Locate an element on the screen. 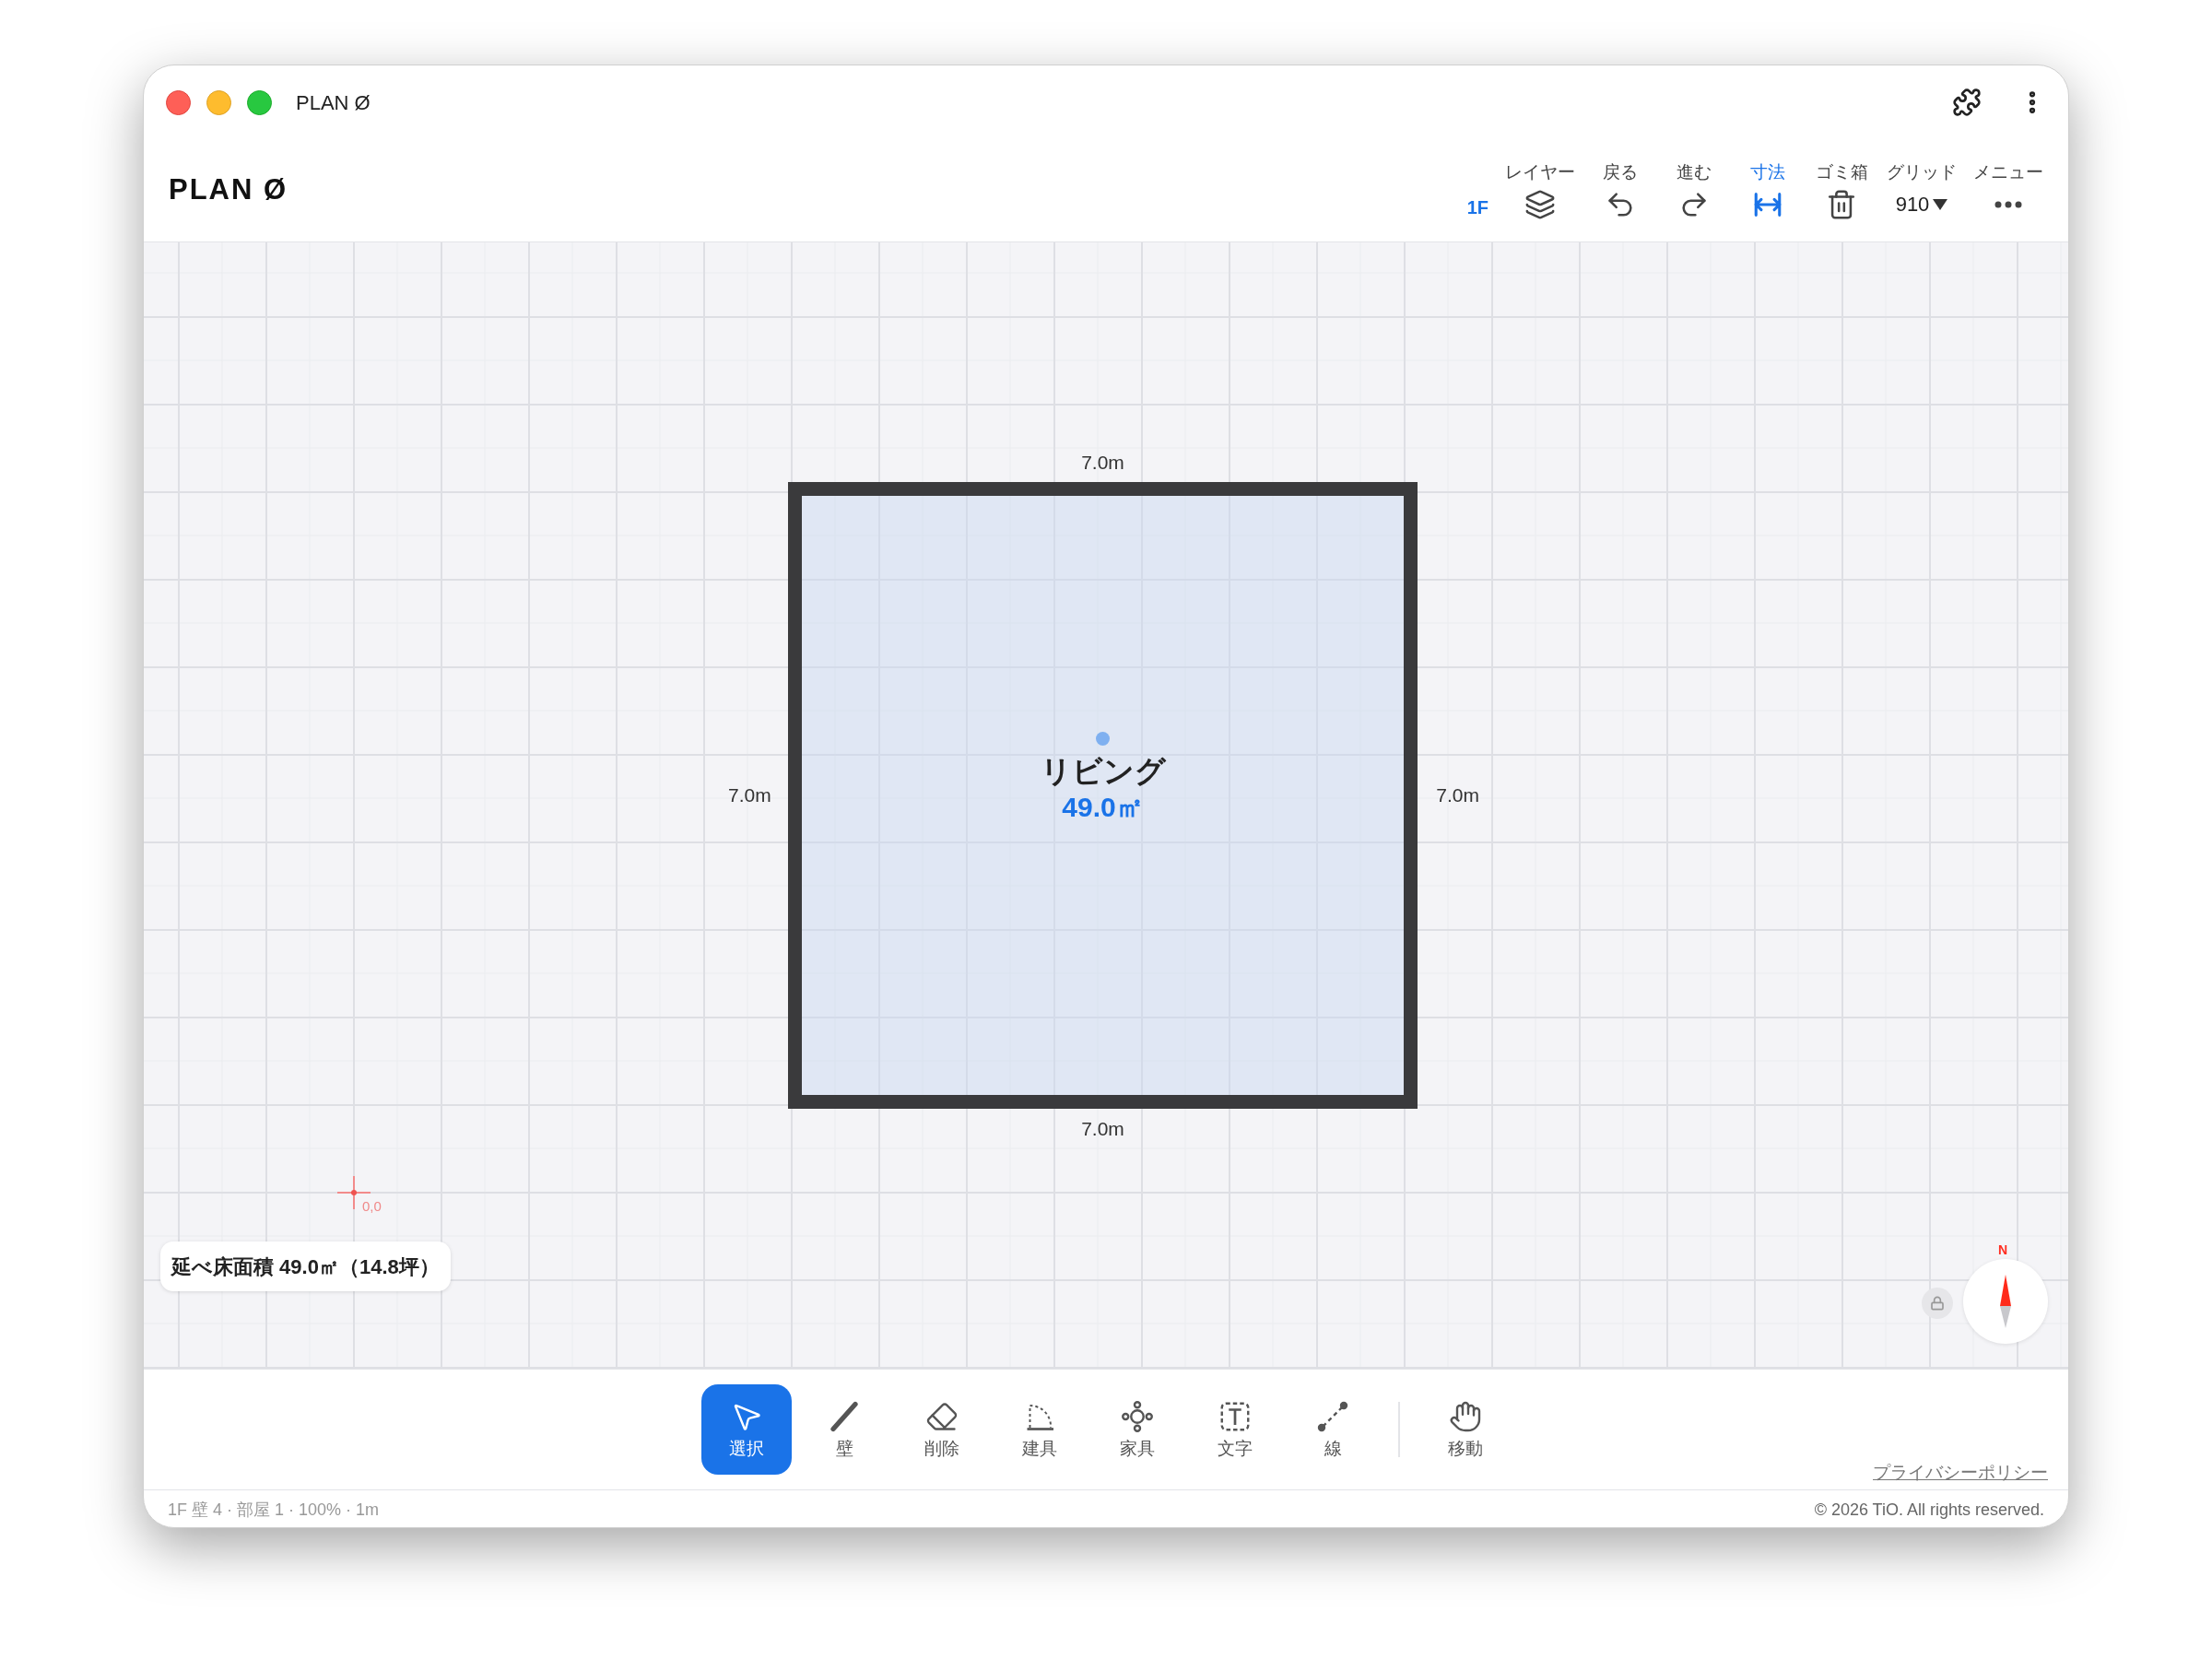  dashed-line-icon is located at coordinates (1332, 1416).